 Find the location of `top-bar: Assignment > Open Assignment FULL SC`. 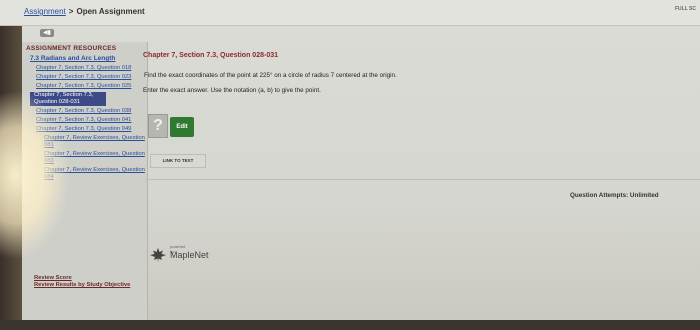

top-bar: Assignment > Open Assignment FULL SC is located at coordinates (350, 13).